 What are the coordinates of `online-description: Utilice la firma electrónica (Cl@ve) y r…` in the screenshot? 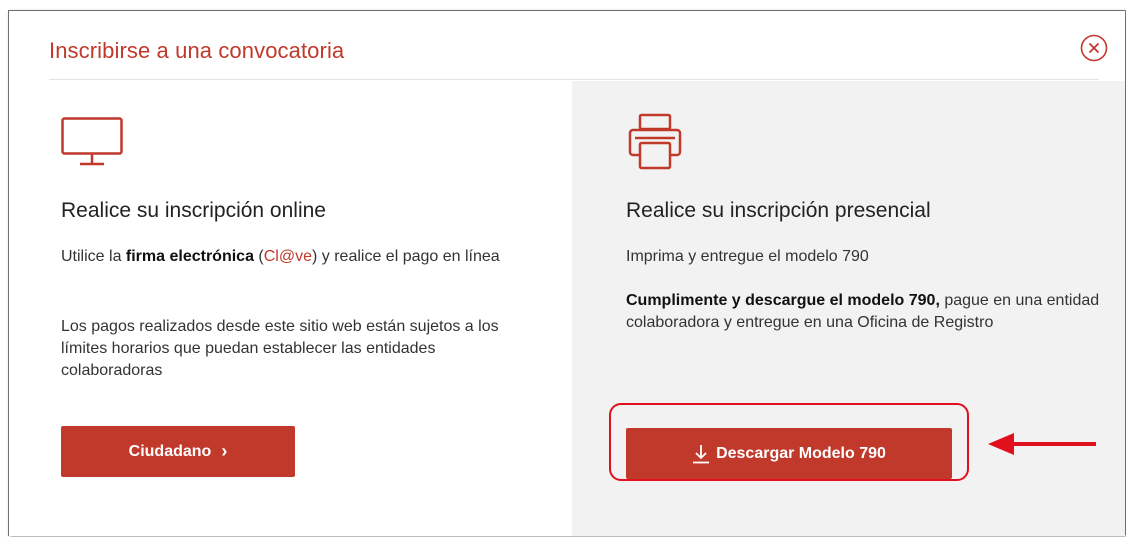 It's located at (296, 257).